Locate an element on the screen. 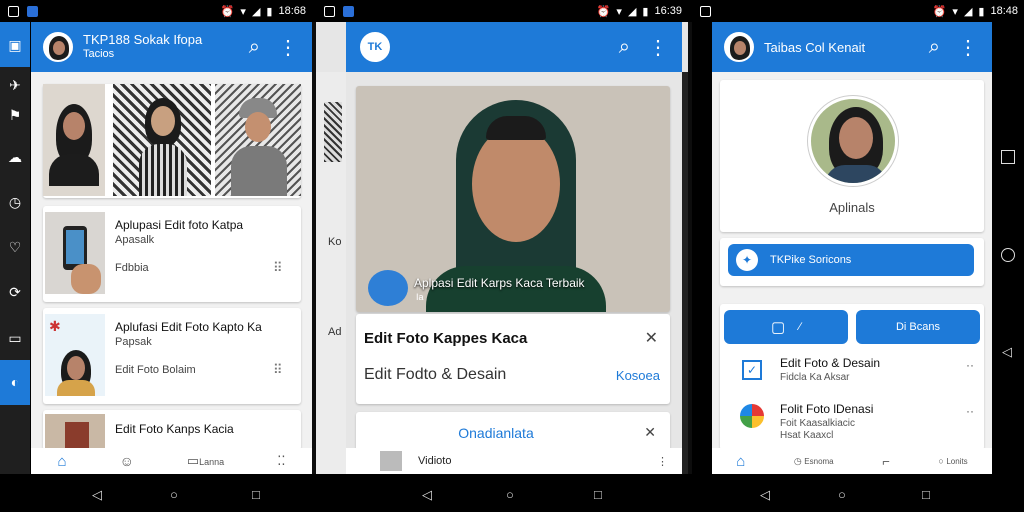 This screenshot has height=512, width=1024. hero-caption: Aplpasi Edit Karps Kaca Terbaik is located at coordinates (499, 283).